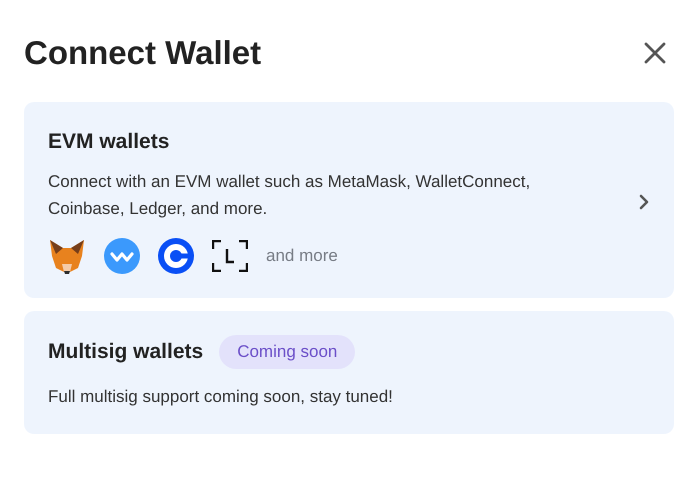 The width and height of the screenshot is (698, 485). Describe the element at coordinates (122, 256) in the screenshot. I see `wave-logo-icon` at that location.